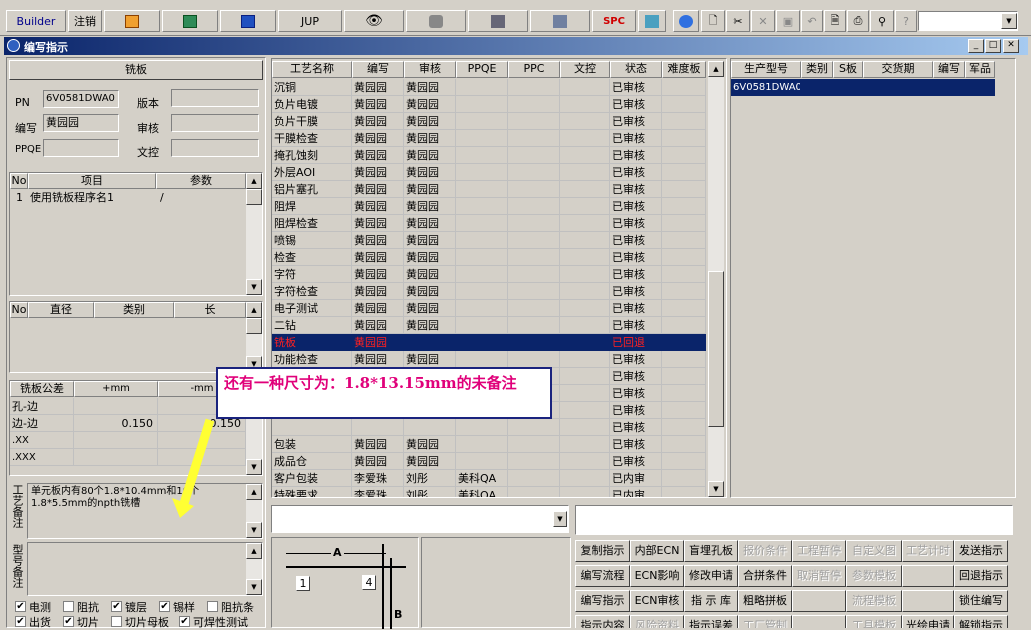  Describe the element at coordinates (636, 478) in the screenshot. I see `table-cell: 已内审` at that location.